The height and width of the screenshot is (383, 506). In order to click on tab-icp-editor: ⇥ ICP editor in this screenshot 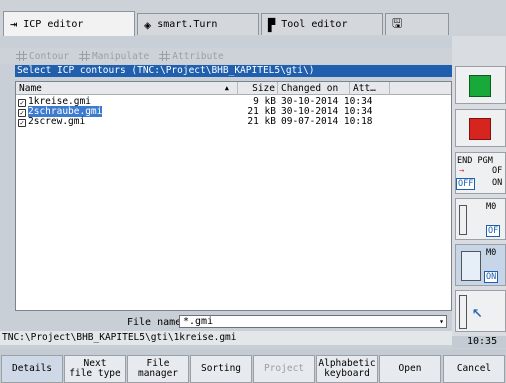, I will do `click(69, 23)`.